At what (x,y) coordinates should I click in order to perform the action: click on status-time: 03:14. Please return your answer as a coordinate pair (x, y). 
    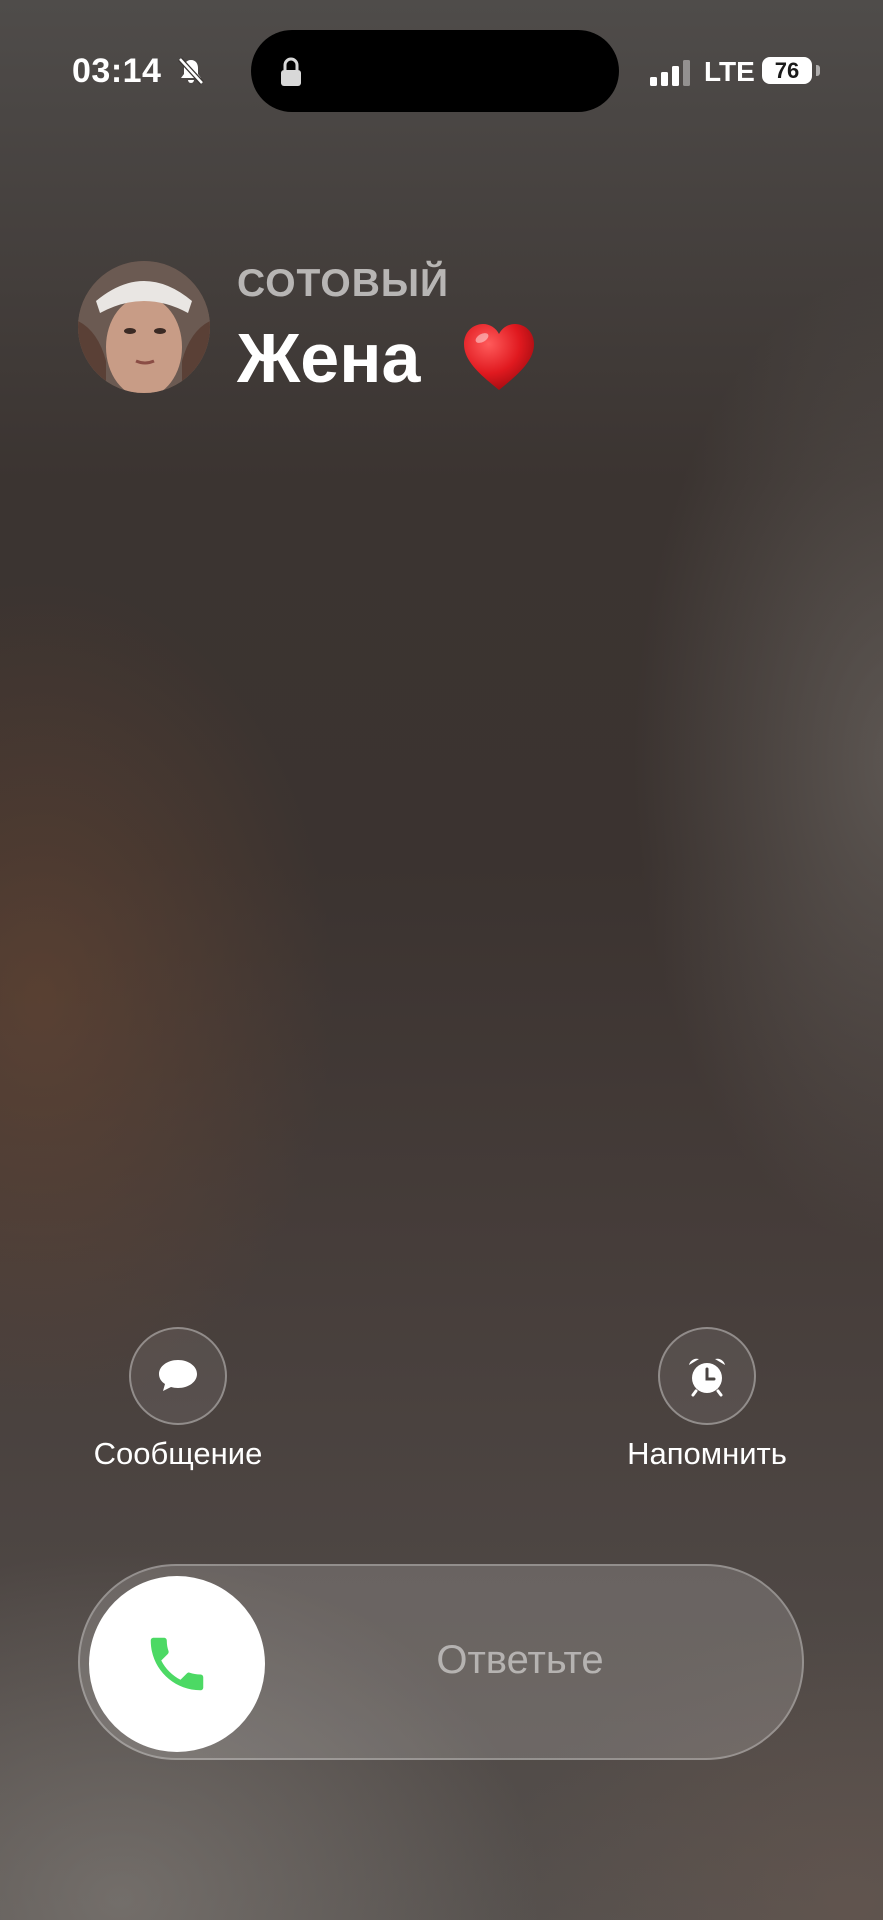
    Looking at the image, I should click on (117, 71).